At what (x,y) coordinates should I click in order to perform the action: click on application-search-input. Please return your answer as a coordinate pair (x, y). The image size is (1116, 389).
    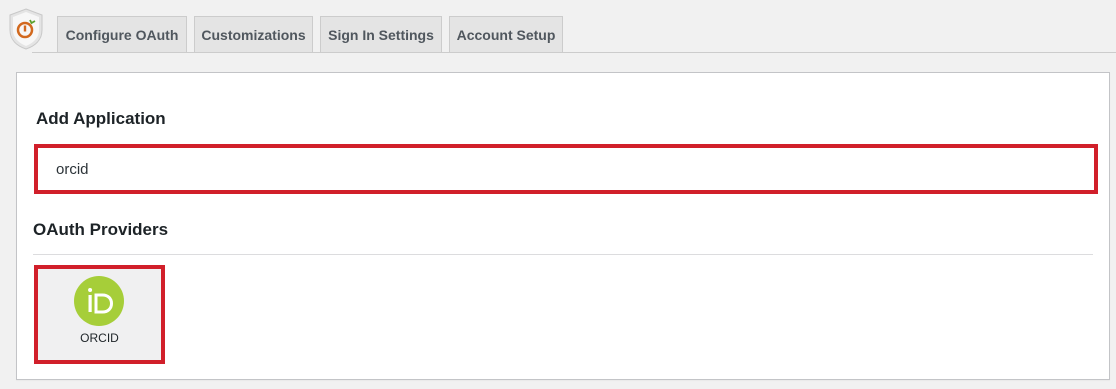
    Looking at the image, I should click on (566, 169).